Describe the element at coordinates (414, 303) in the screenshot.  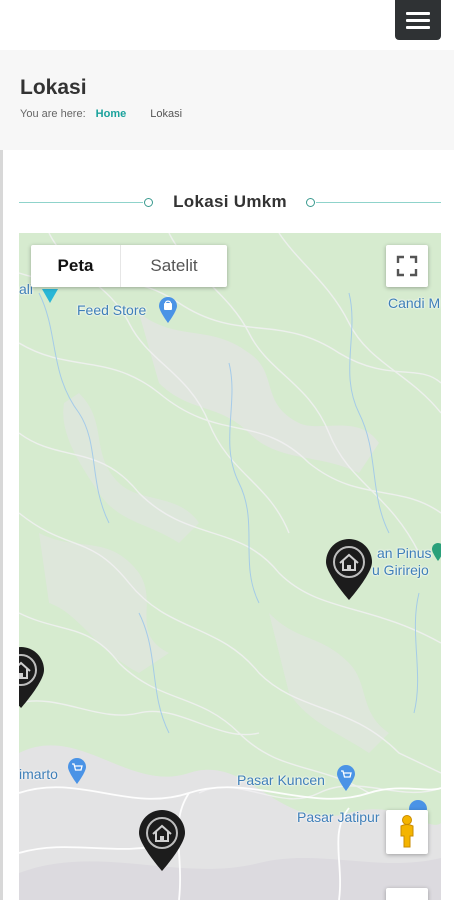
I see `map-label-candi: Candi M` at that location.